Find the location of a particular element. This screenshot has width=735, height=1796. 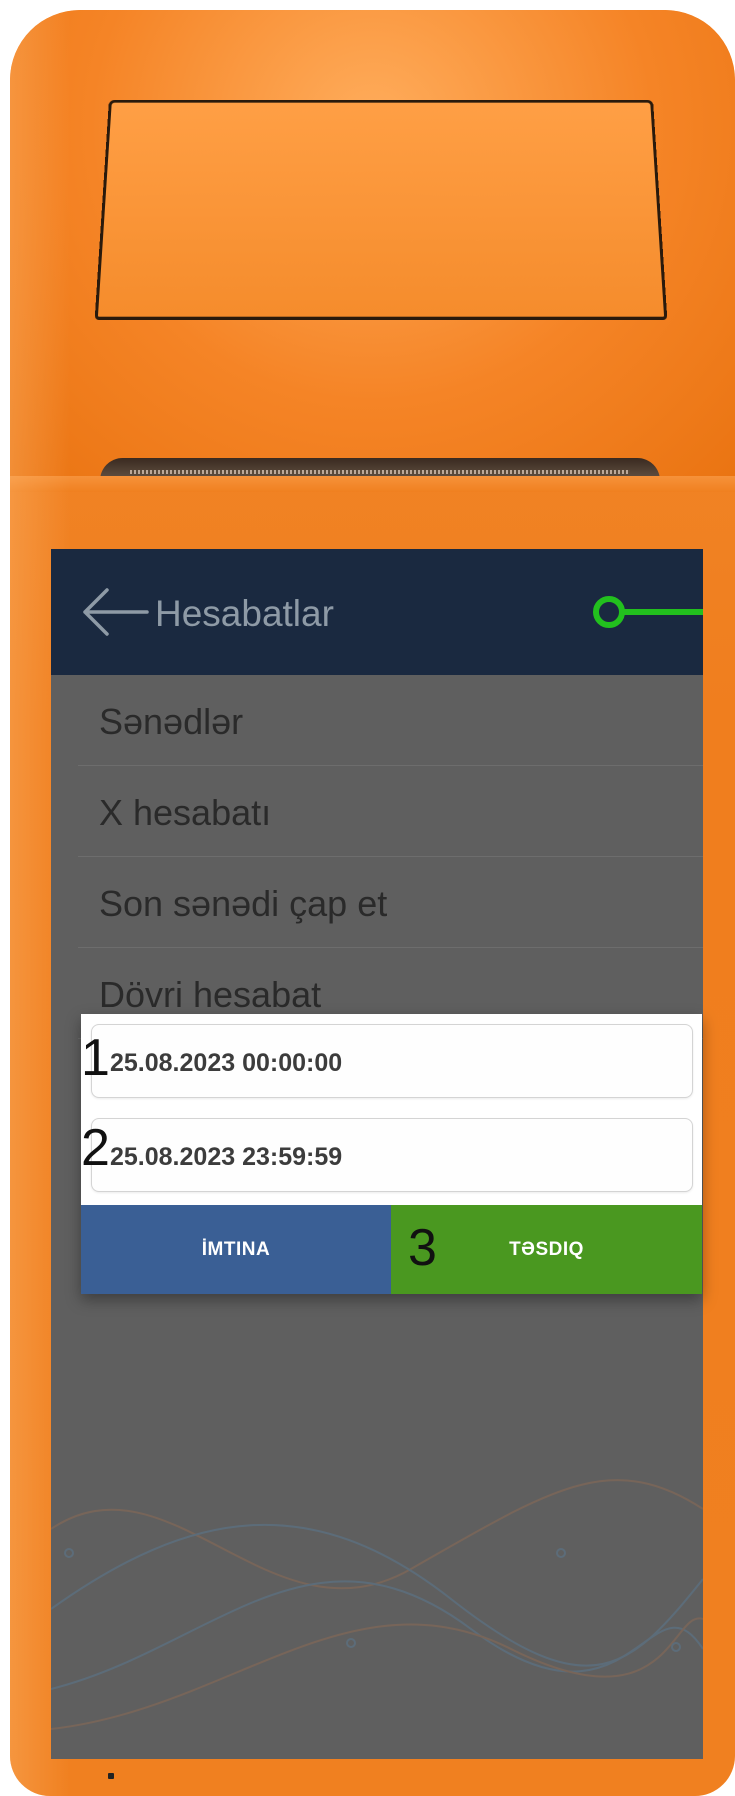

end-date-field: 25.08.2023 23:59:59 is located at coordinates (392, 1155).